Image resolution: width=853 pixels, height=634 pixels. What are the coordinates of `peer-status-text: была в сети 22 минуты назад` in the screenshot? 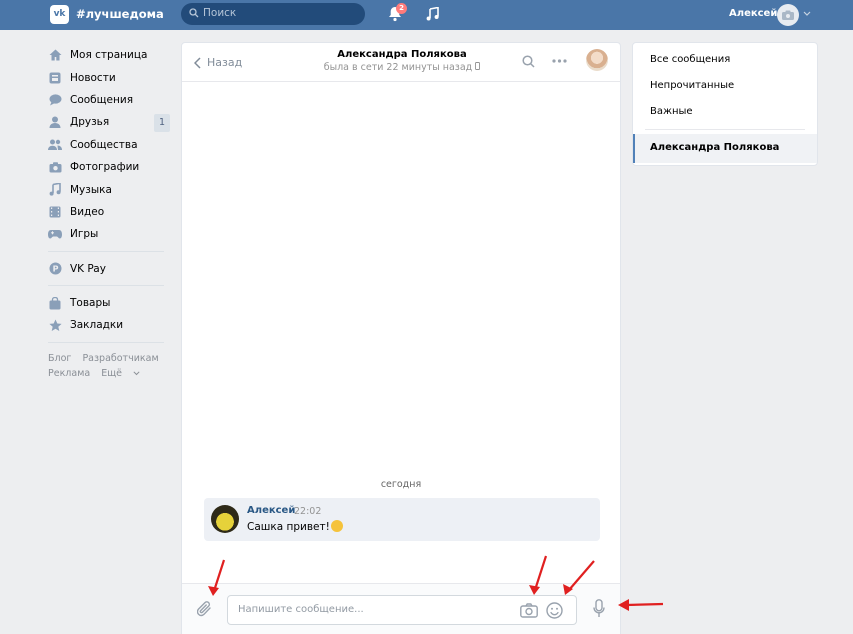 It's located at (398, 67).